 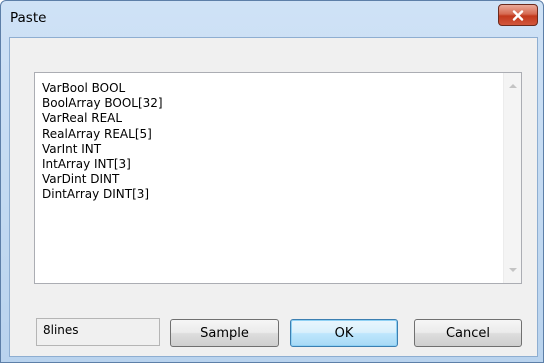 What do you see at coordinates (224, 333) in the screenshot?
I see `sample-button: Sample` at bounding box center [224, 333].